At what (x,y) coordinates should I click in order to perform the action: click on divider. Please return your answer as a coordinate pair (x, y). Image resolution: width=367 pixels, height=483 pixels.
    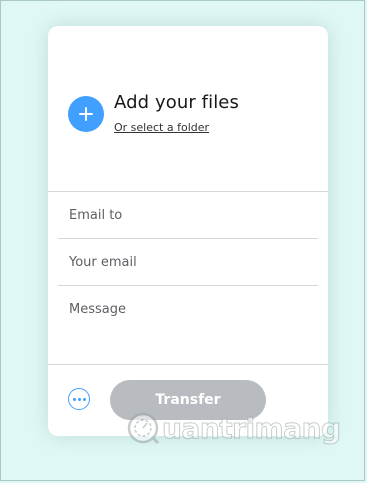
    Looking at the image, I should click on (188, 364).